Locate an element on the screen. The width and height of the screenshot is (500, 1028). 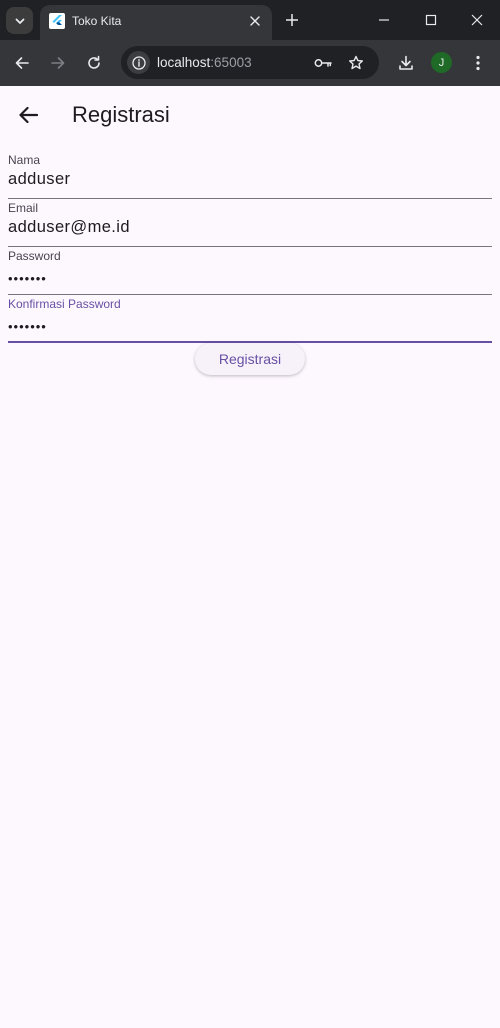
maximize-icon is located at coordinates (431, 20).